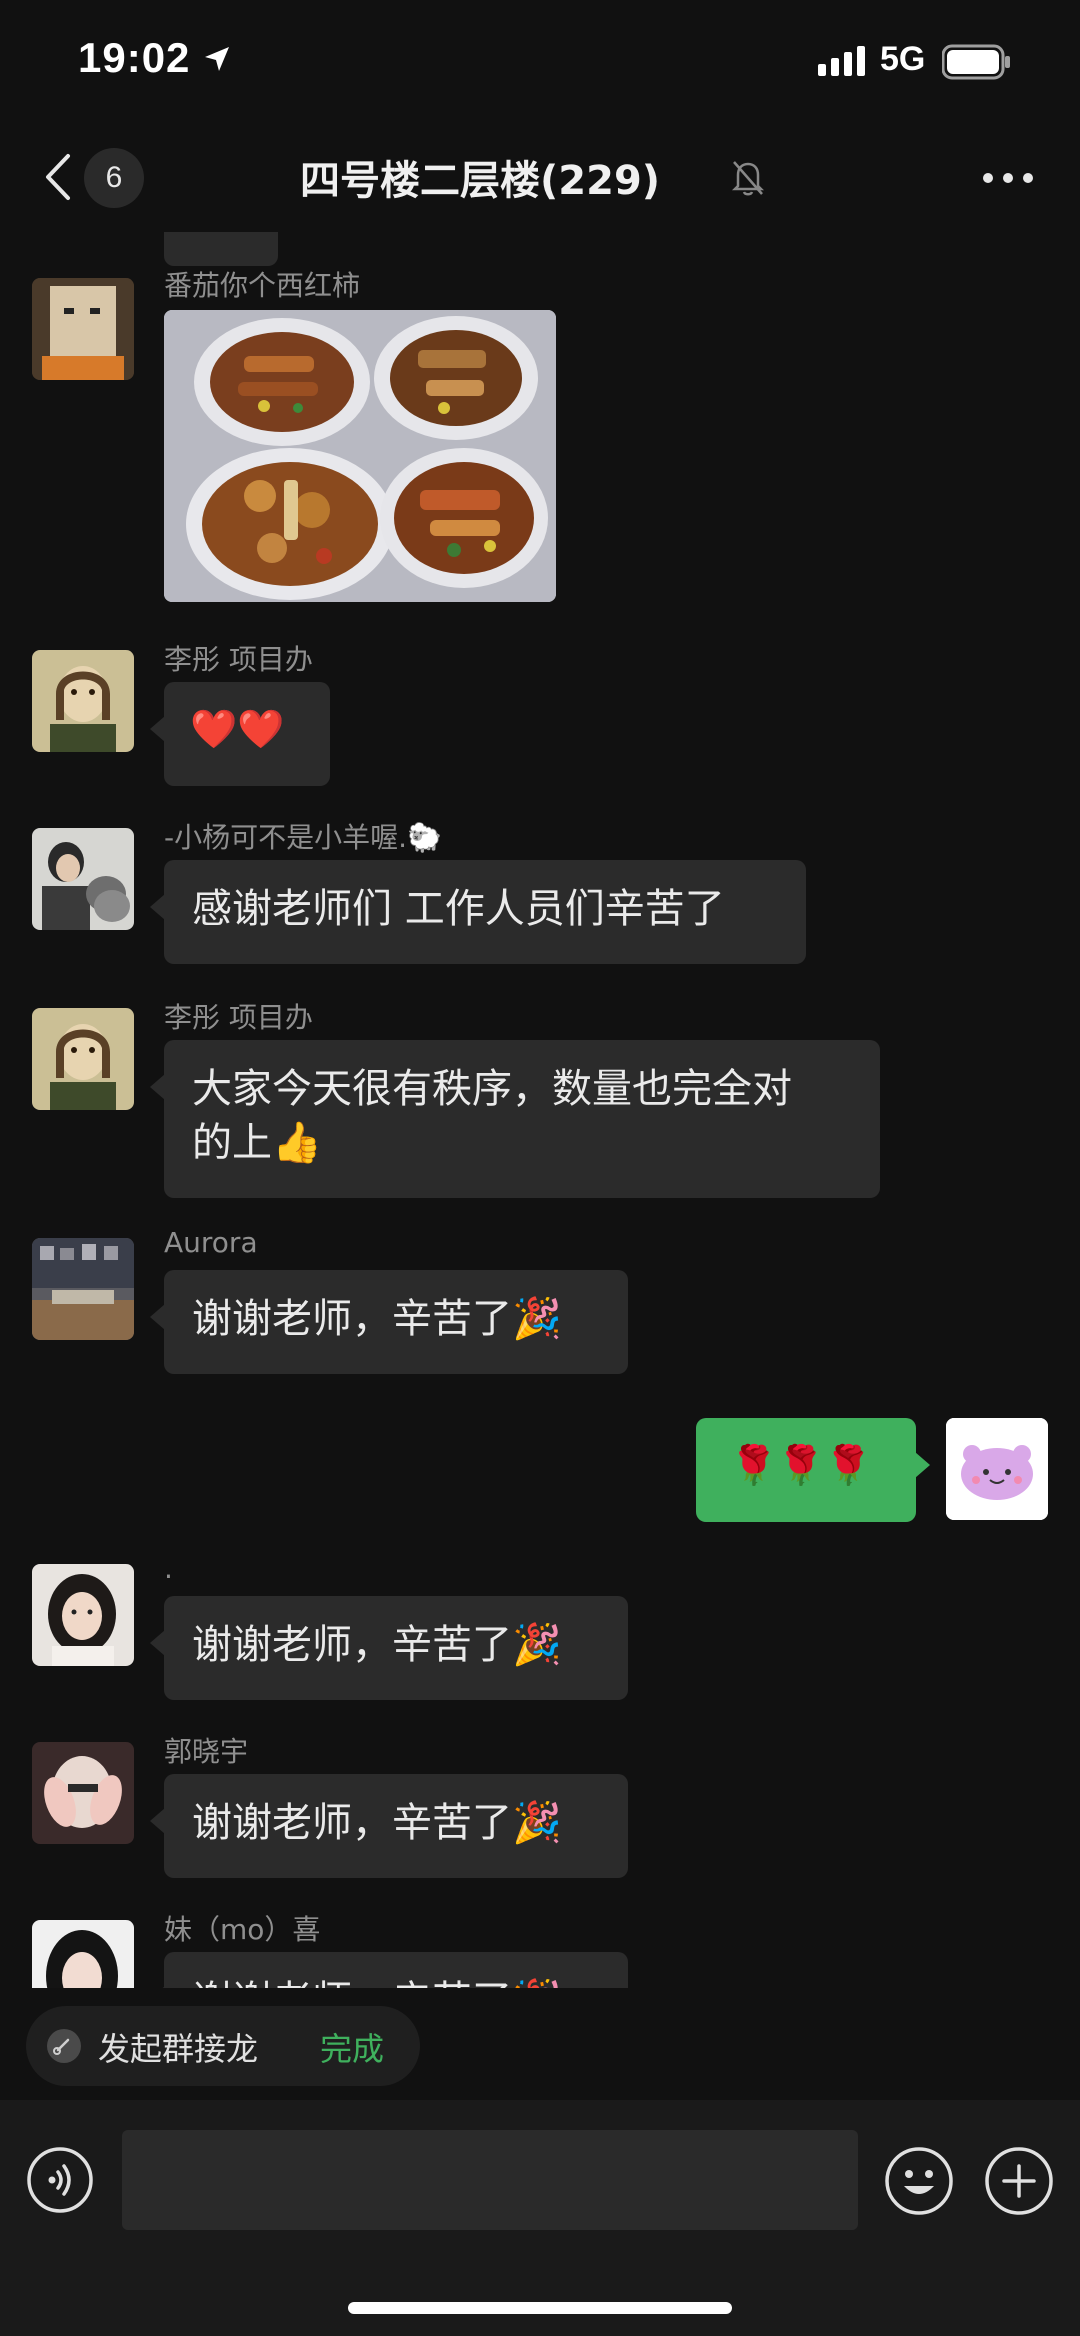 The width and height of the screenshot is (1080, 2336). Describe the element at coordinates (257, 1143) in the screenshot. I see `message-text-line: 的上👍` at that location.